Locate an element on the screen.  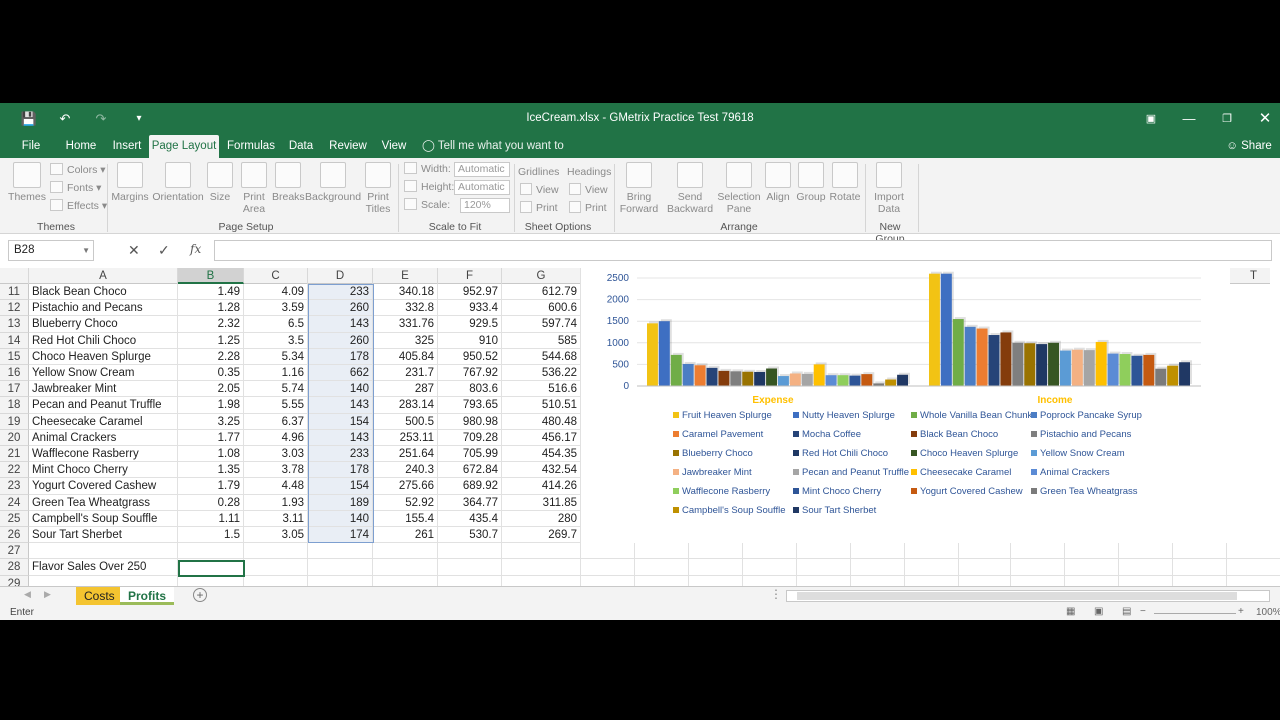
cell-c: 6.37 is located at coordinates (276, 421).